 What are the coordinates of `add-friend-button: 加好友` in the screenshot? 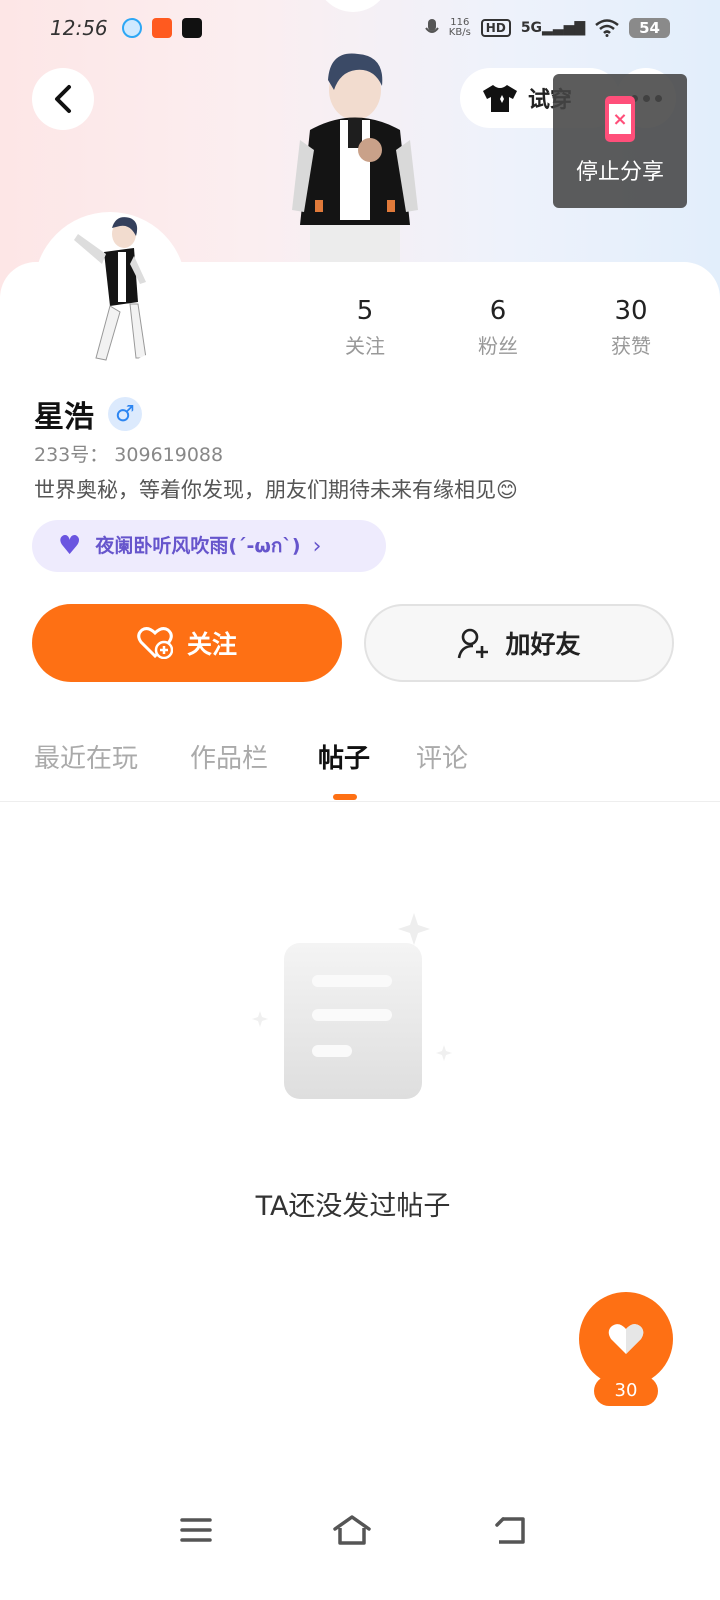 It's located at (519, 643).